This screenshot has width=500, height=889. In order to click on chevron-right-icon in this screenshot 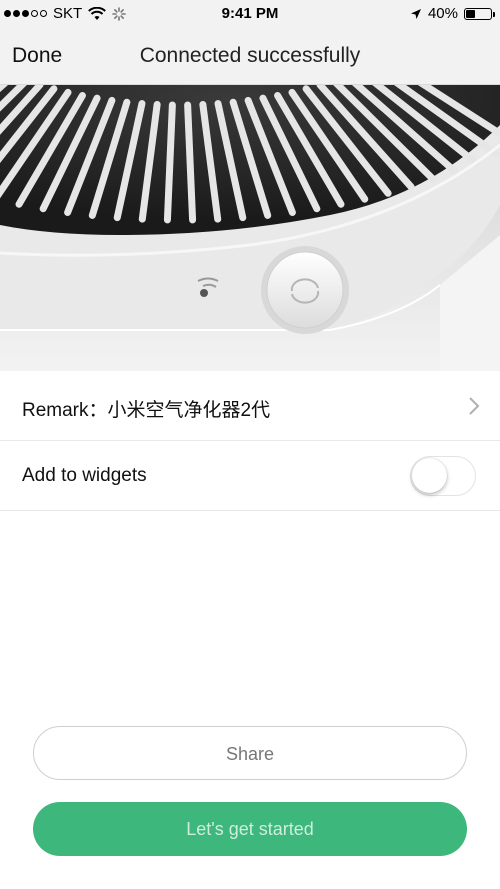, I will do `click(474, 406)`.